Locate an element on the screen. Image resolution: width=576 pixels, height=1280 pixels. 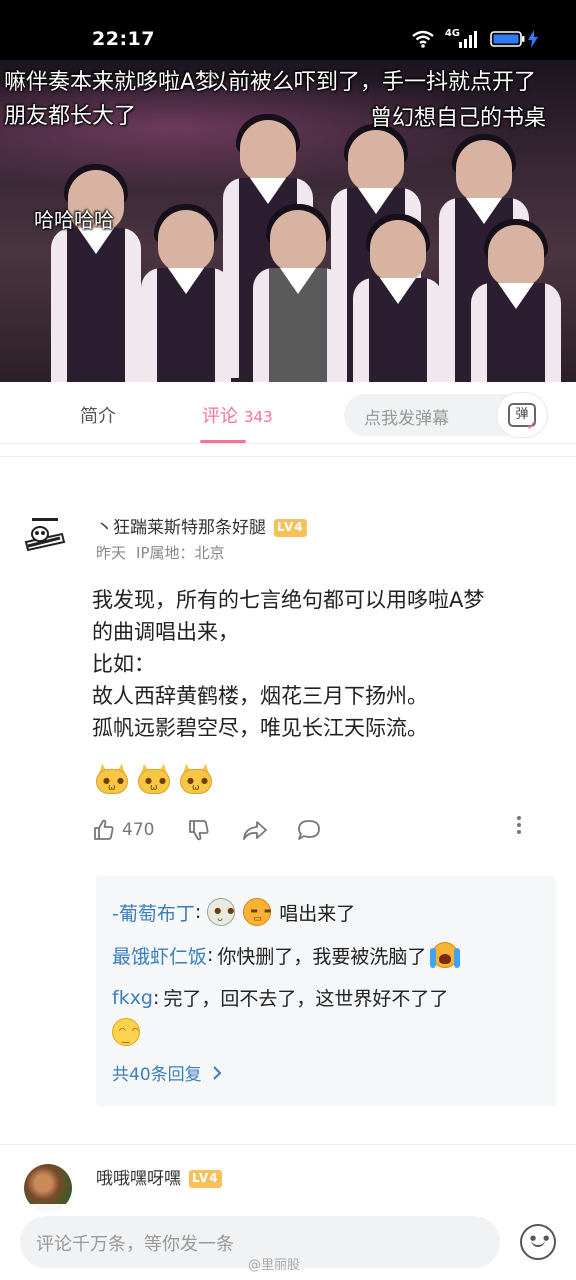
network-label: 4G is located at coordinates (452, 33).